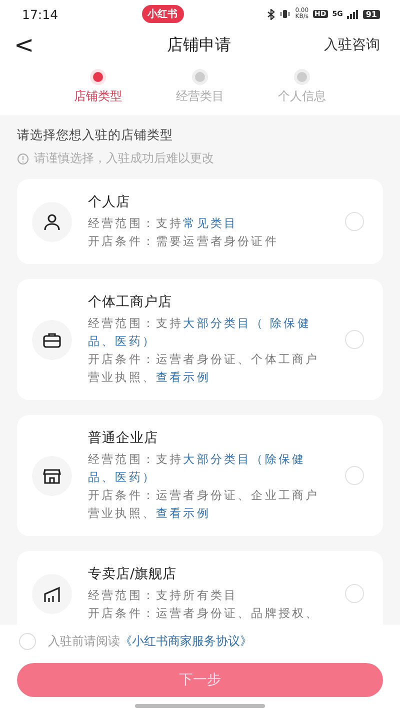 The width and height of the screenshot is (400, 711). Describe the element at coordinates (199, 45) in the screenshot. I see `page-title: 店铺申请` at that location.